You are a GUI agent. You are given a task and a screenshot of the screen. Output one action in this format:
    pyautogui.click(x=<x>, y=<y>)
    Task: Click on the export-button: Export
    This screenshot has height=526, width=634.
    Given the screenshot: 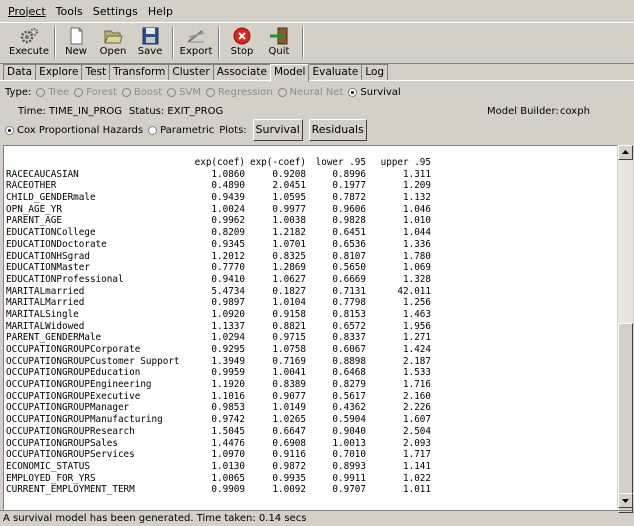 What is the action you would take?
    pyautogui.click(x=196, y=44)
    